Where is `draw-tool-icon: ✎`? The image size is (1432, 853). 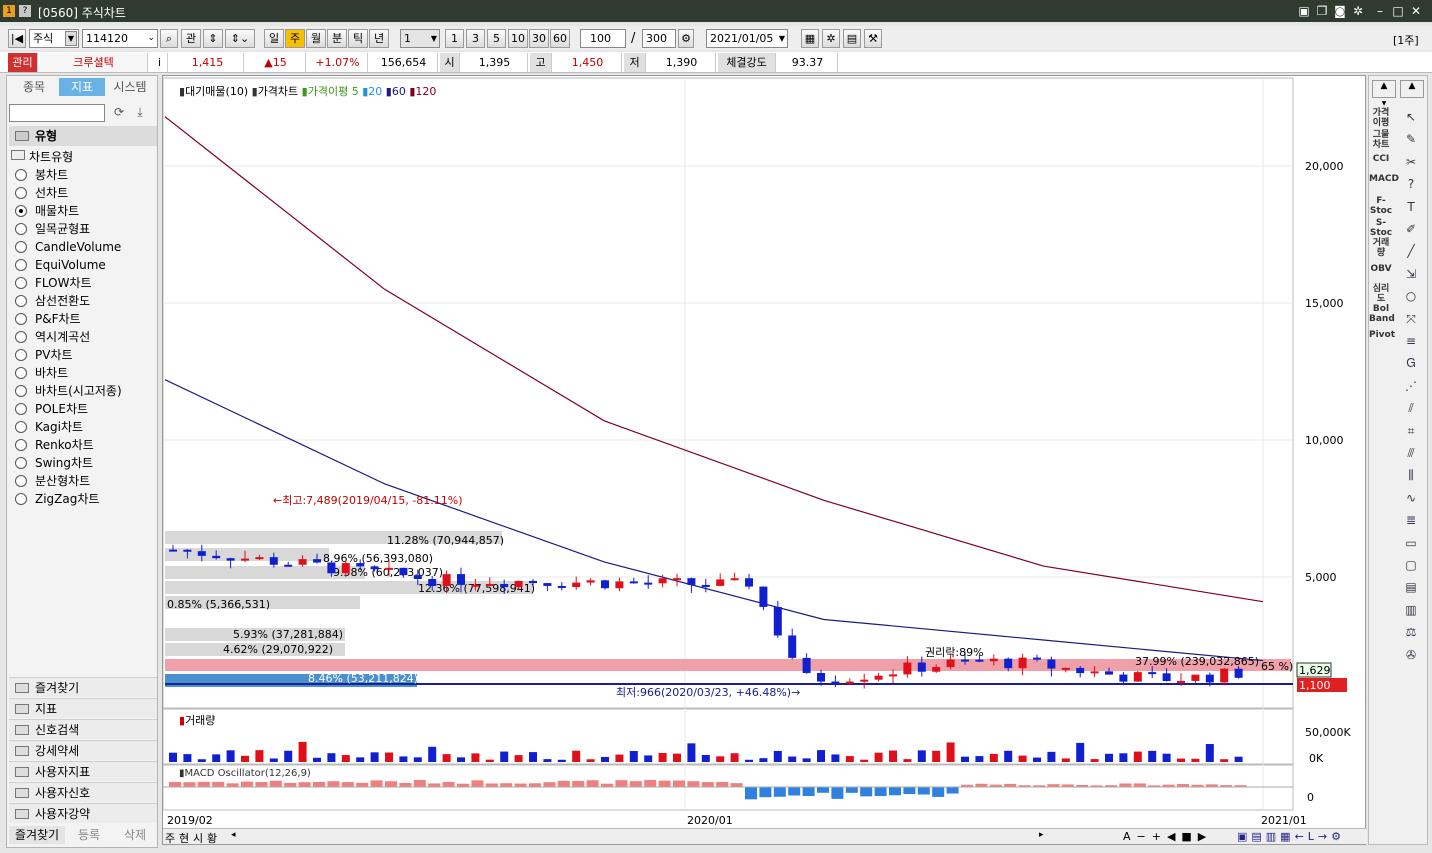
draw-tool-icon: ✎ is located at coordinates (1411, 139).